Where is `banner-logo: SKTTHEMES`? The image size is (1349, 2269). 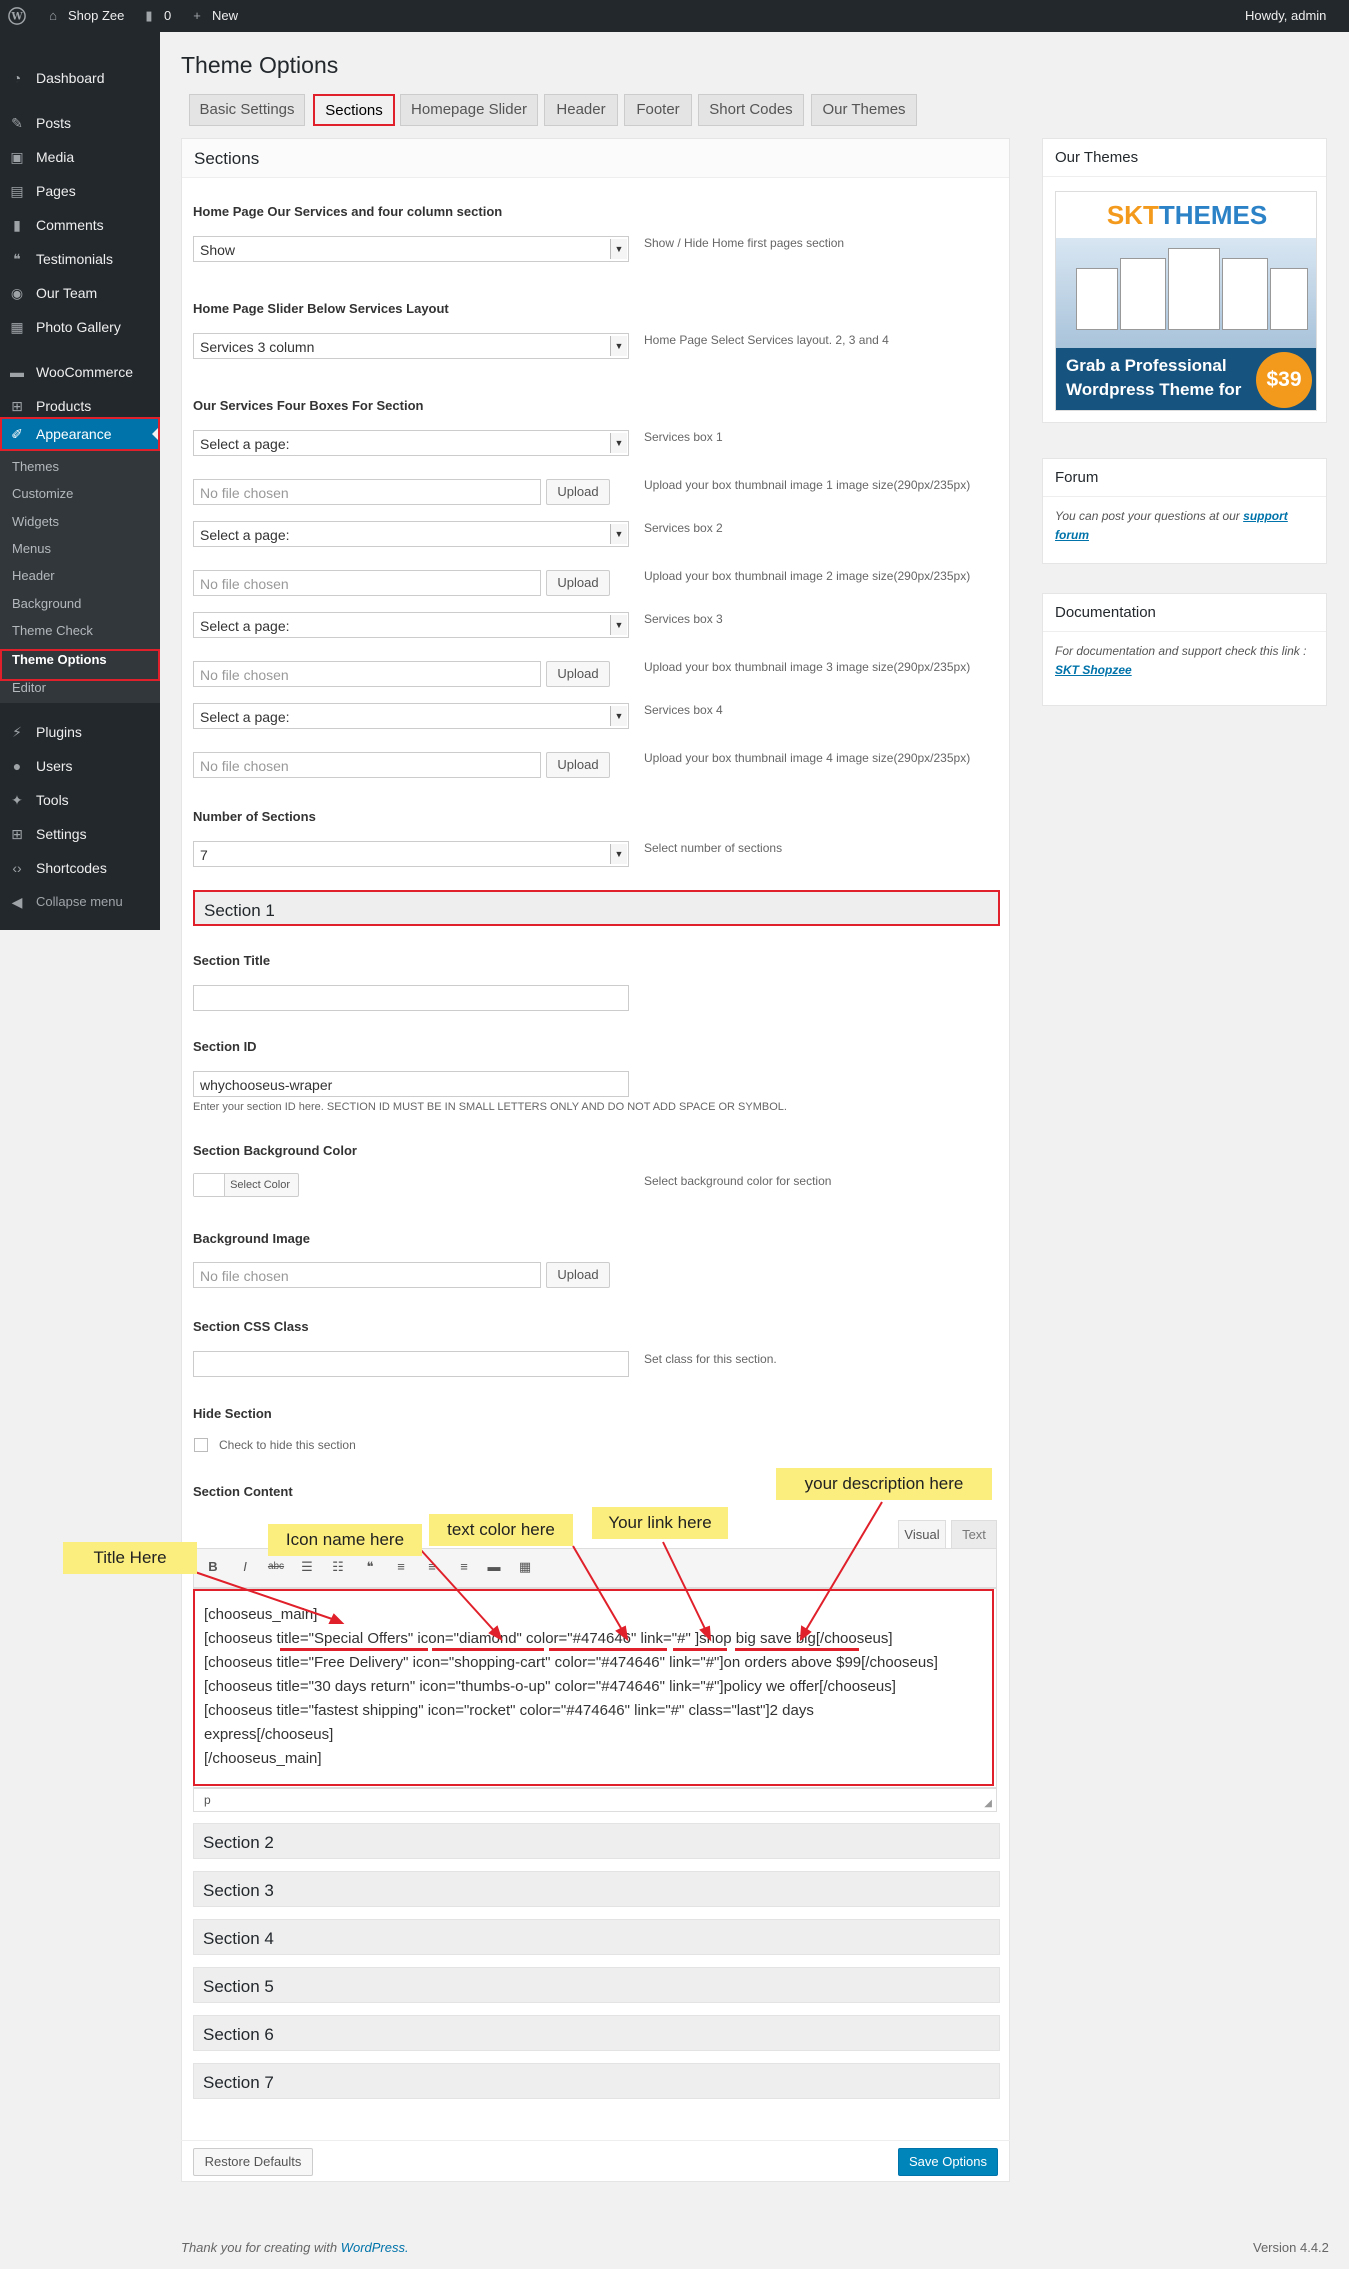 banner-logo: SKTTHEMES is located at coordinates (1186, 215).